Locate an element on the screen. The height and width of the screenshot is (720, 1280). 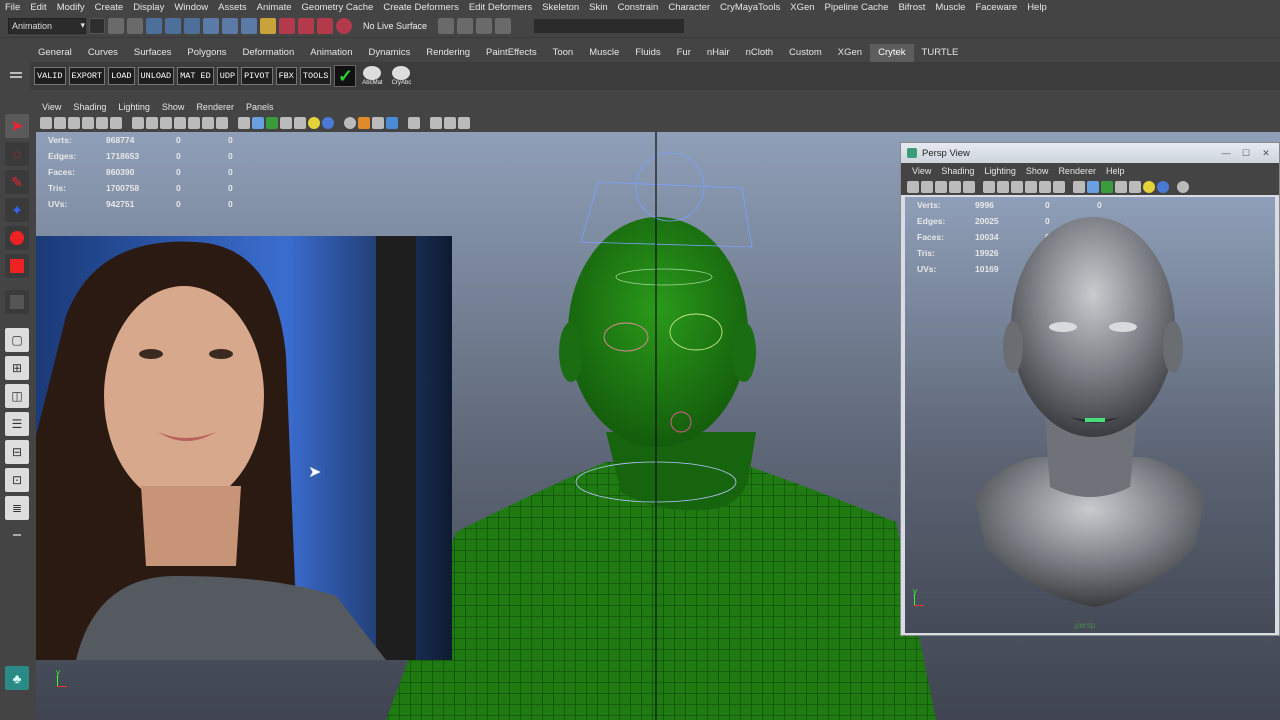
layout-graph-button: ⊟ is located at coordinates (17, 452).